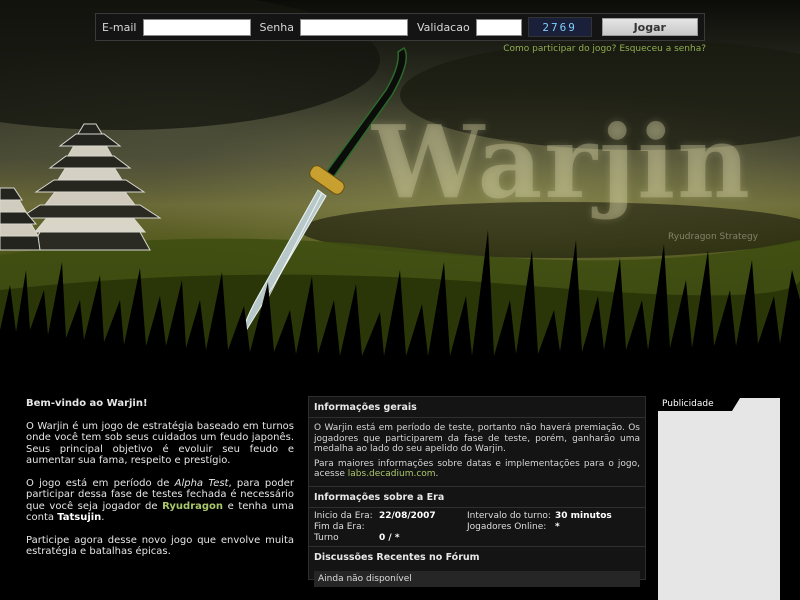 The height and width of the screenshot is (600, 800). Describe the element at coordinates (79, 517) in the screenshot. I see `tatsujin-text: Tatsujin` at that location.